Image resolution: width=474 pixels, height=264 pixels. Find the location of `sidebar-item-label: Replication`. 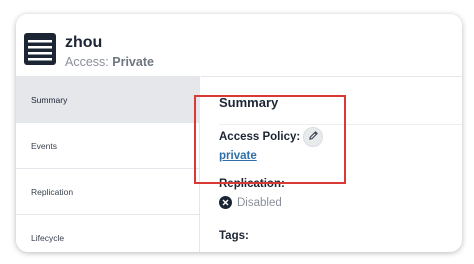

sidebar-item-label: Replication is located at coordinates (52, 191).